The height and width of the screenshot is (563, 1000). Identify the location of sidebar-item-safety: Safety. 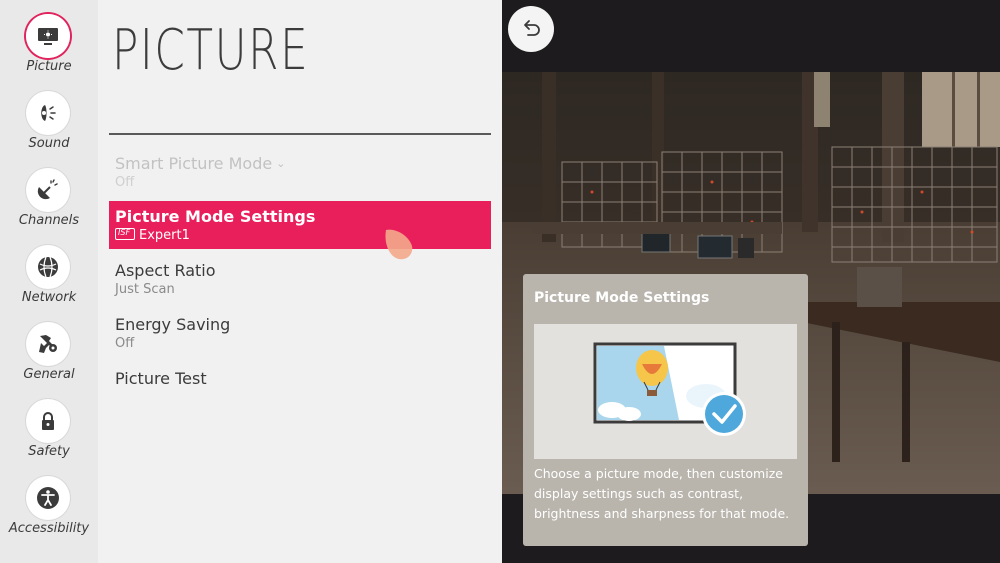
(49, 434).